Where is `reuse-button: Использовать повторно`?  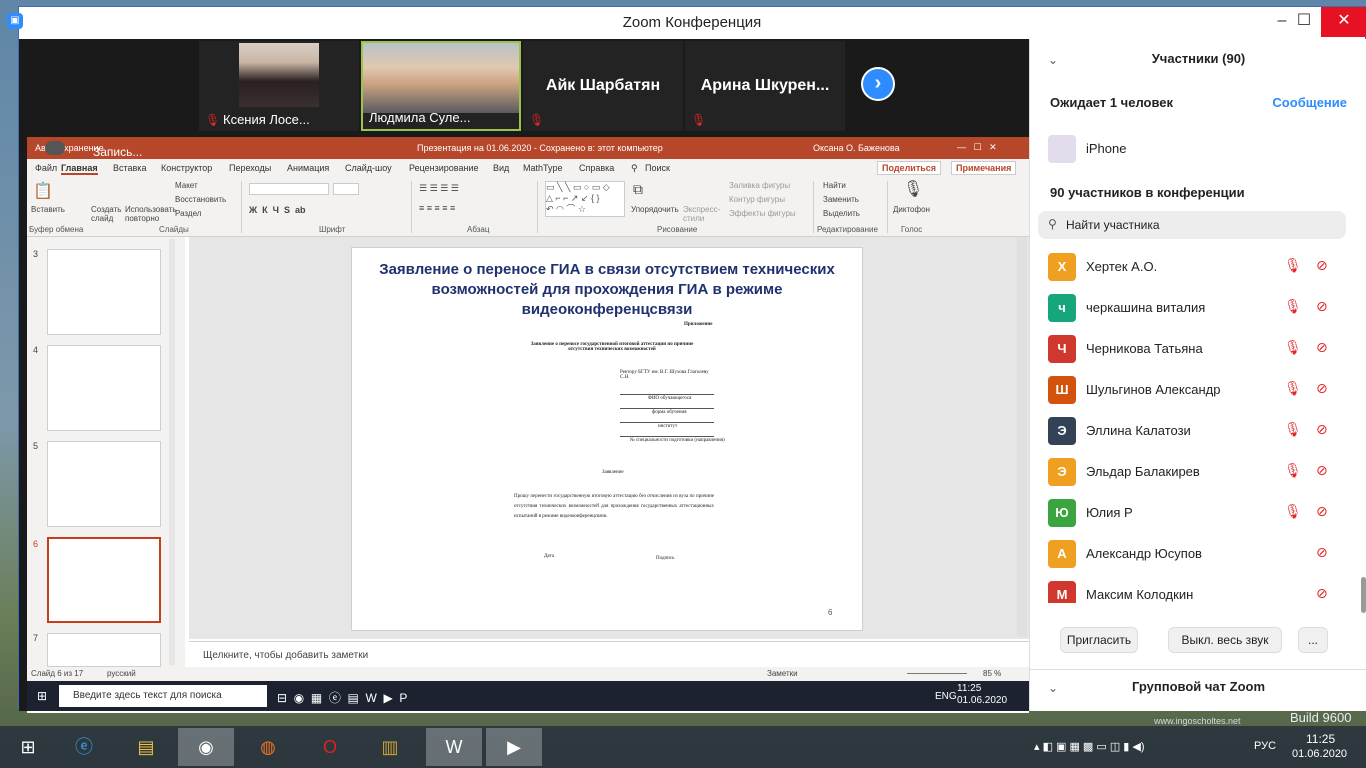
reuse-button: Использовать повторно is located at coordinates (150, 214).